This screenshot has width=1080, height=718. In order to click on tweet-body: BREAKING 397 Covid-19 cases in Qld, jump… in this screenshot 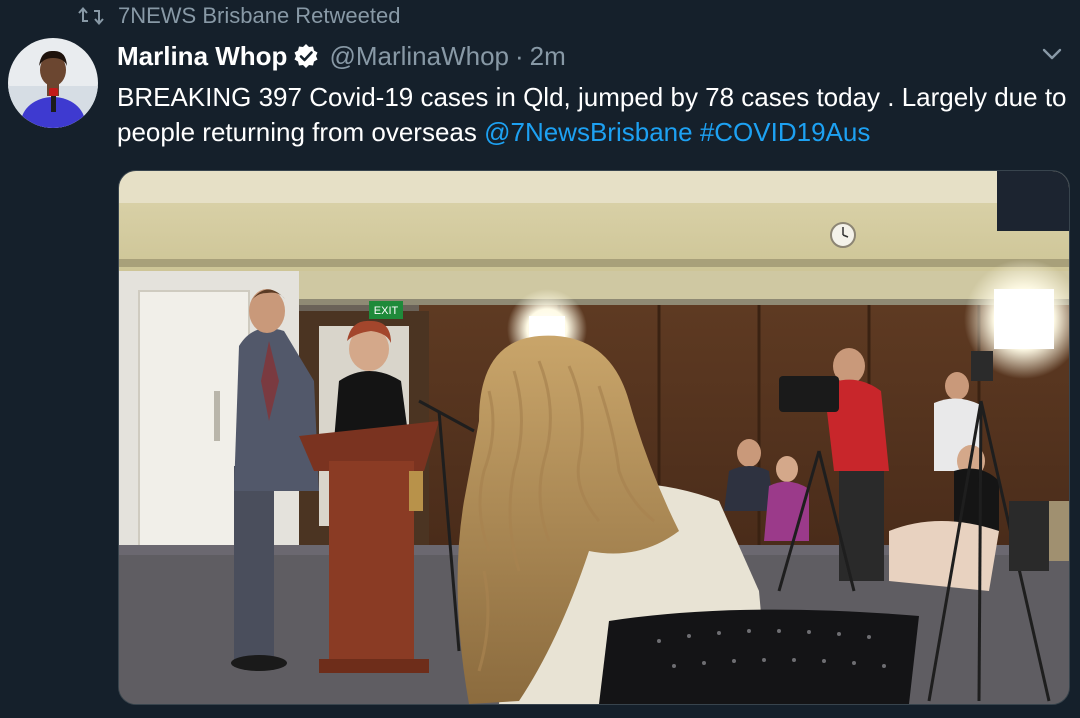, I will do `click(592, 115)`.